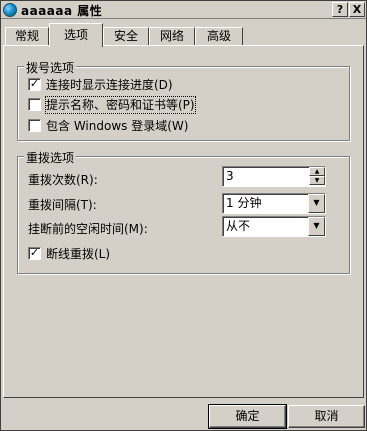  I want to click on tab-general: 常规, so click(27, 36).